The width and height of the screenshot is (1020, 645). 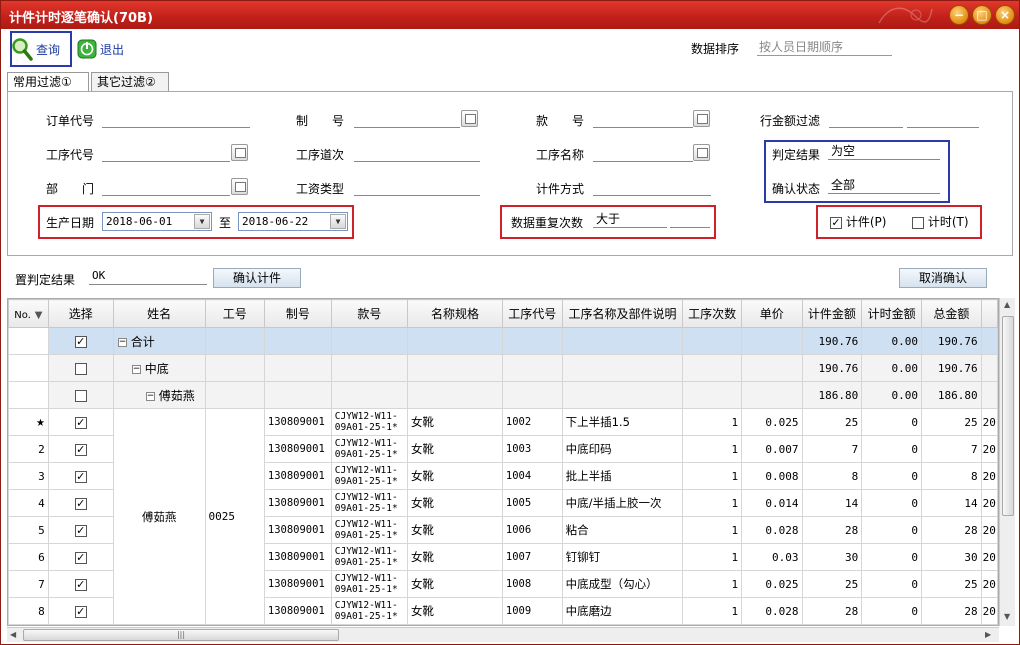 What do you see at coordinates (1008, 416) in the screenshot?
I see `vertical-scroll-thumb` at bounding box center [1008, 416].